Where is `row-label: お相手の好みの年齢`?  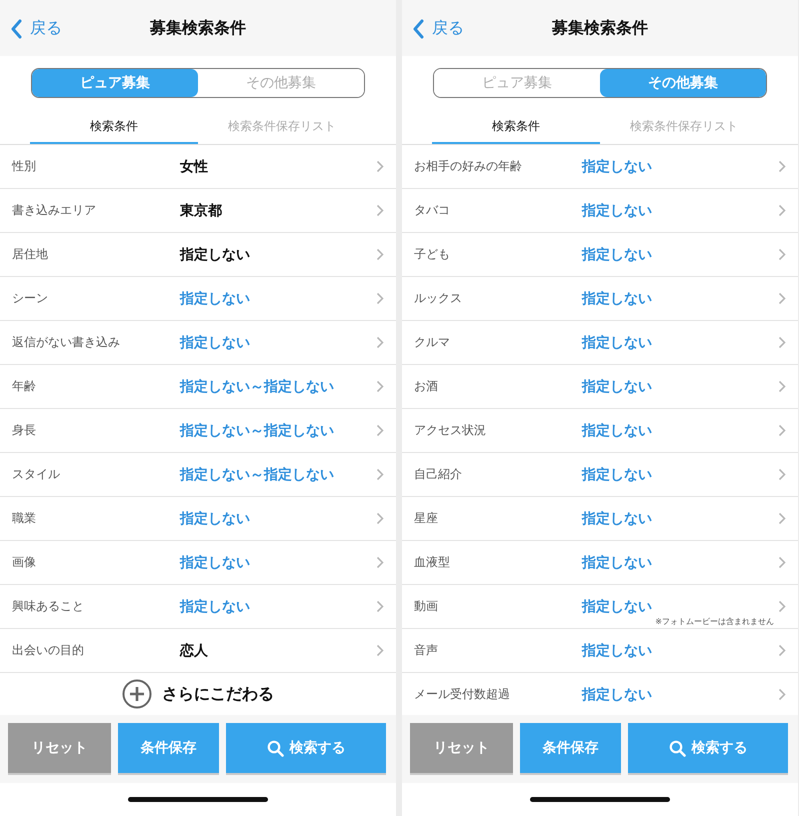
row-label: お相手の好みの年齢 is located at coordinates (468, 166).